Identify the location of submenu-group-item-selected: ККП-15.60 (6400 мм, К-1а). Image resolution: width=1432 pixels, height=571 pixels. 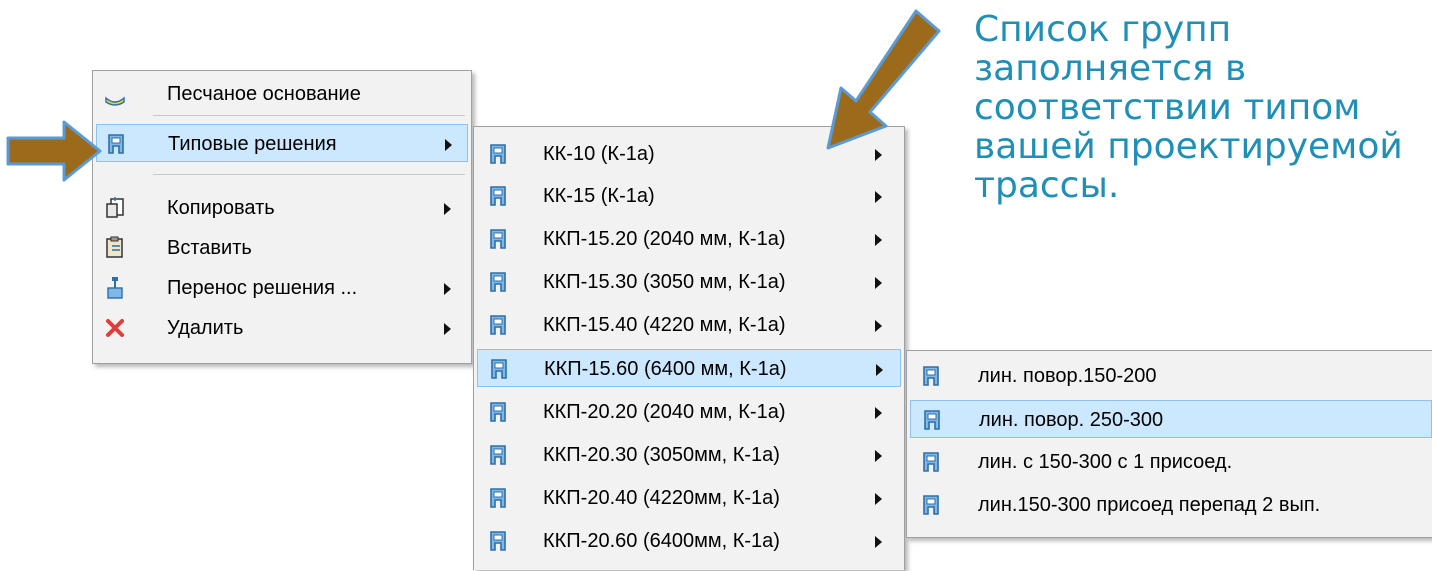
(689, 368).